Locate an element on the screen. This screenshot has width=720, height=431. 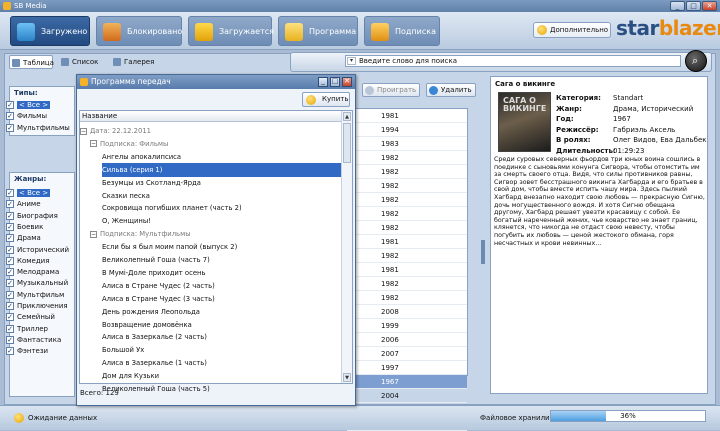
program-item: Алиса в Стране Чудес (3 часть) is located at coordinates (221, 299).